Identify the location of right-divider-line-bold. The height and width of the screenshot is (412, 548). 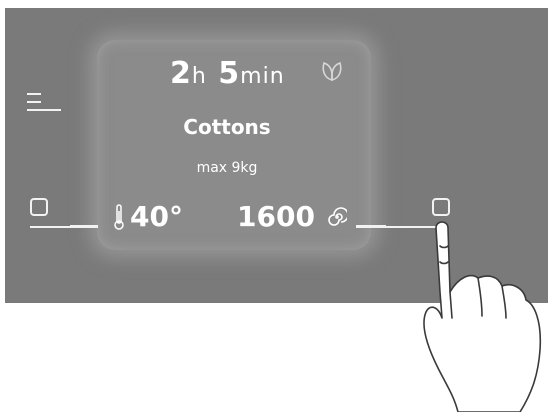
(371, 226).